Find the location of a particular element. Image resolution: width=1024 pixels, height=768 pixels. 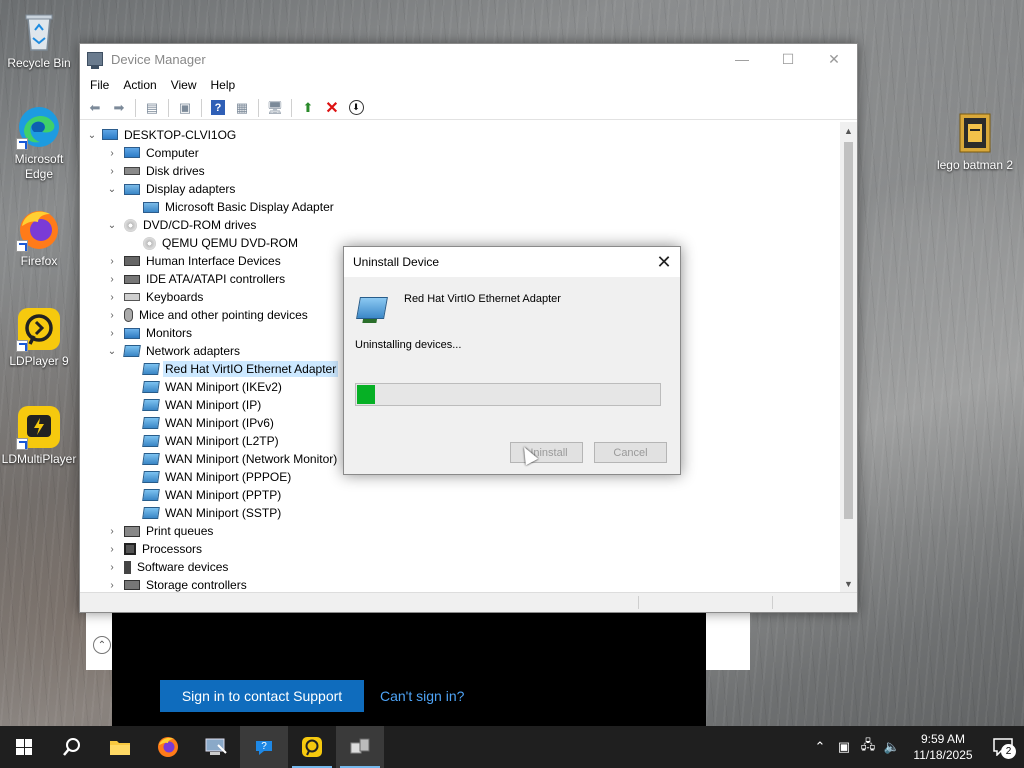

maximize-button: ☐ is located at coordinates (788, 59).